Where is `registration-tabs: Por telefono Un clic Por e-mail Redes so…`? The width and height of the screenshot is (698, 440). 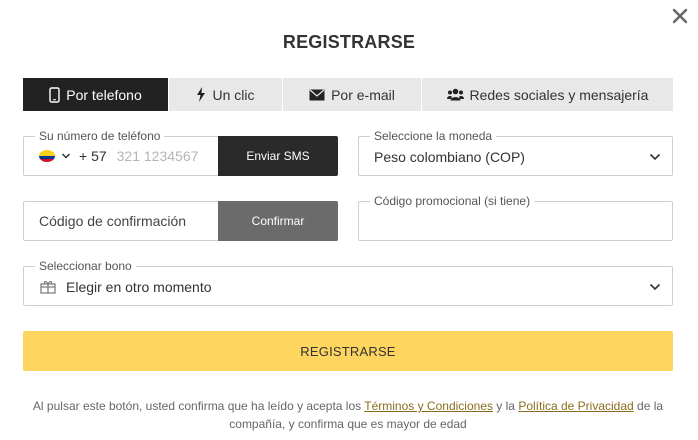 registration-tabs: Por telefono Un clic Por e-mail Redes so… is located at coordinates (348, 94).